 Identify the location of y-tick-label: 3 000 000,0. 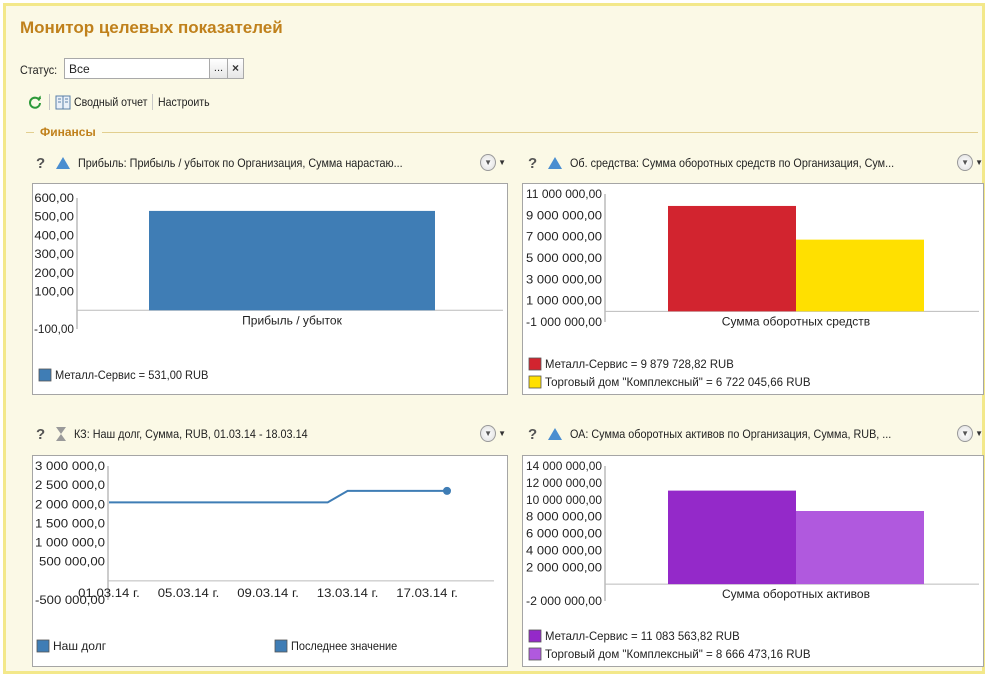
(70, 467).